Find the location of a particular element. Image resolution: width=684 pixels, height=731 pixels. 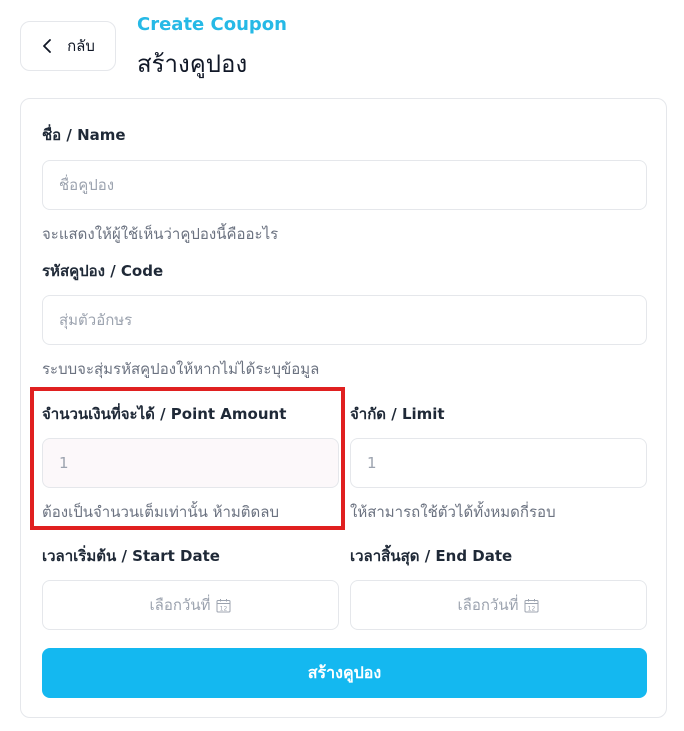

back-button-label: กลับ is located at coordinates (81, 46).